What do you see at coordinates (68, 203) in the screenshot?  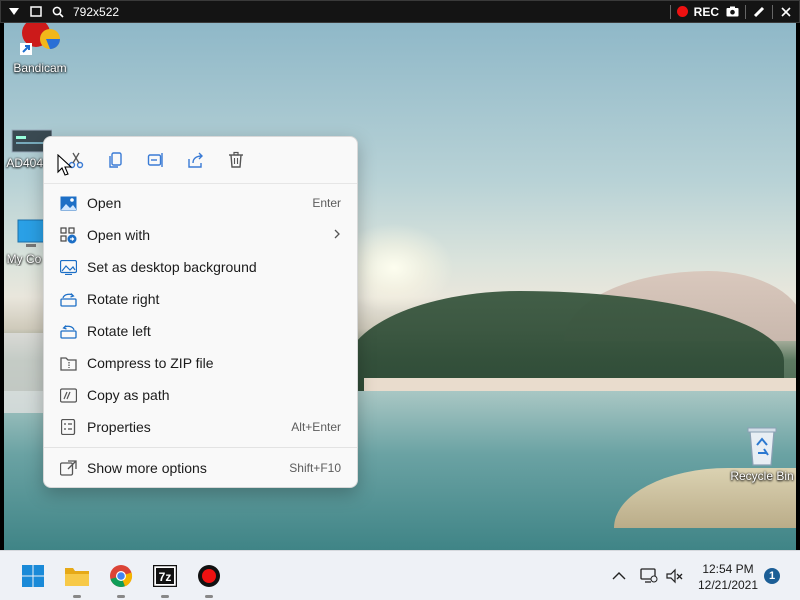 I see `image-icon` at bounding box center [68, 203].